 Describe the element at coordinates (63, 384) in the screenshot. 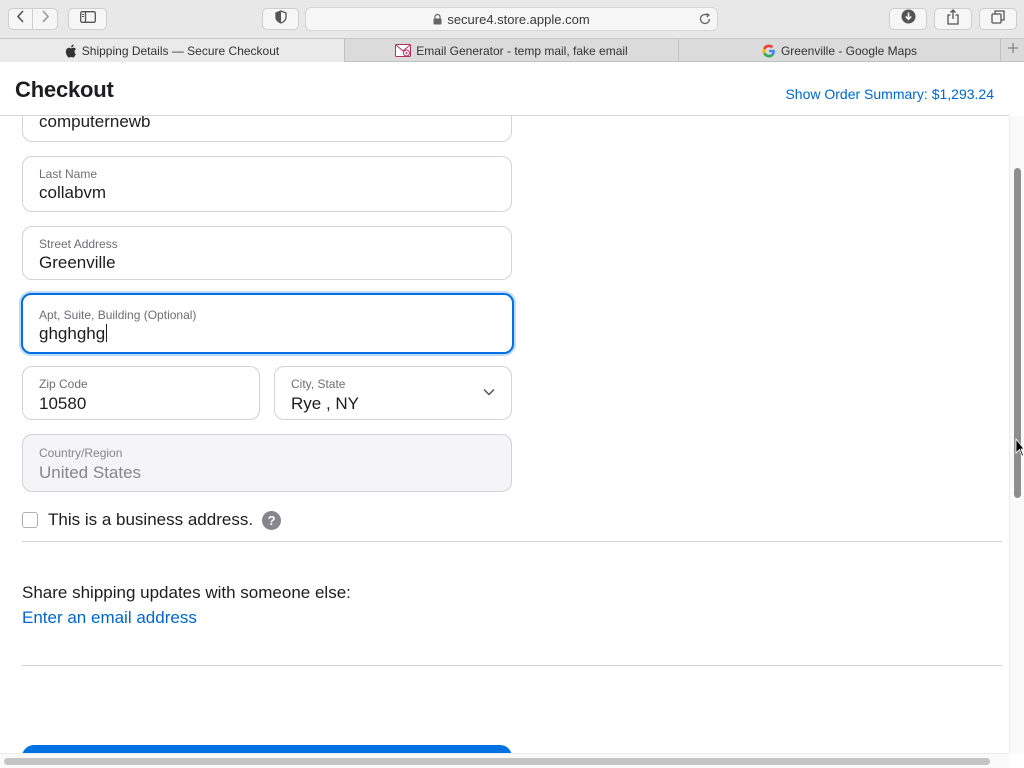

I see `zip-code-label: Zip Code` at that location.